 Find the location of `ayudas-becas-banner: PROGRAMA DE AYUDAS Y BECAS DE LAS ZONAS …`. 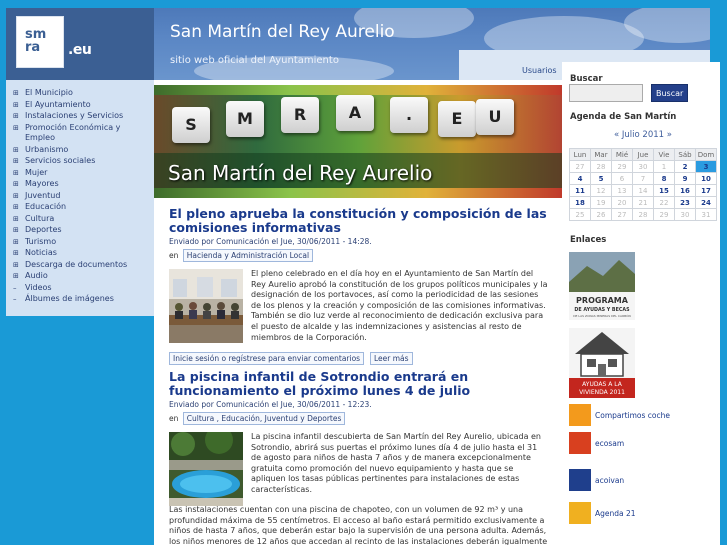

ayudas-becas-banner: PROGRAMA DE AYUDAS Y BECAS DE LAS ZONAS … is located at coordinates (602, 286).